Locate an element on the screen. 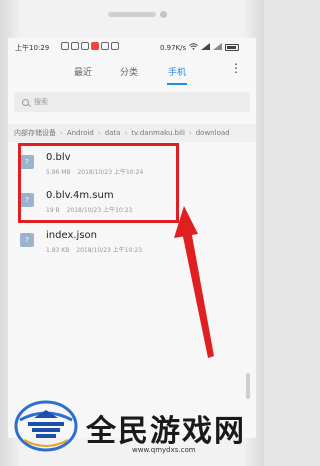  tab-phone: 手机 is located at coordinates (177, 71).